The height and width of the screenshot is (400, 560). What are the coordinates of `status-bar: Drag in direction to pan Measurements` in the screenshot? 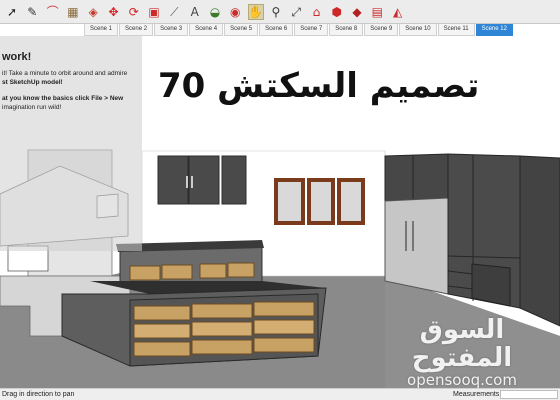 It's located at (280, 394).